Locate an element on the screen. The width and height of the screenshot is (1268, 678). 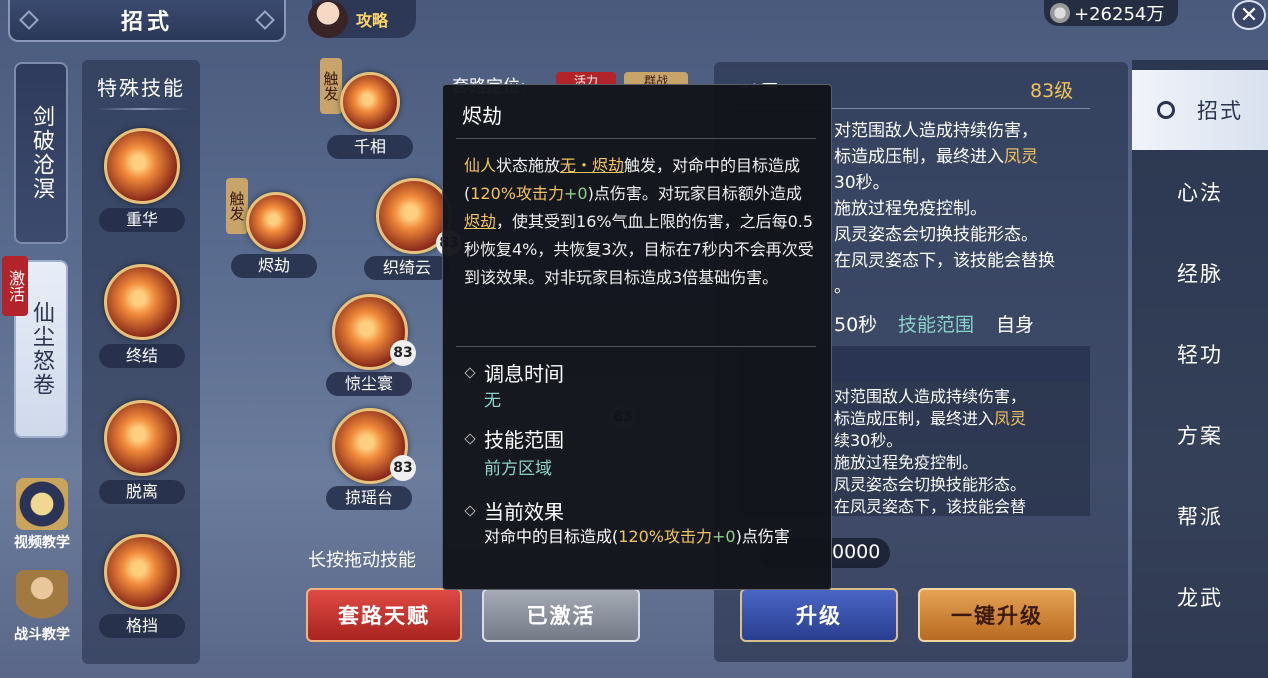
nav-item-guild: 帮派 is located at coordinates (1200, 516).